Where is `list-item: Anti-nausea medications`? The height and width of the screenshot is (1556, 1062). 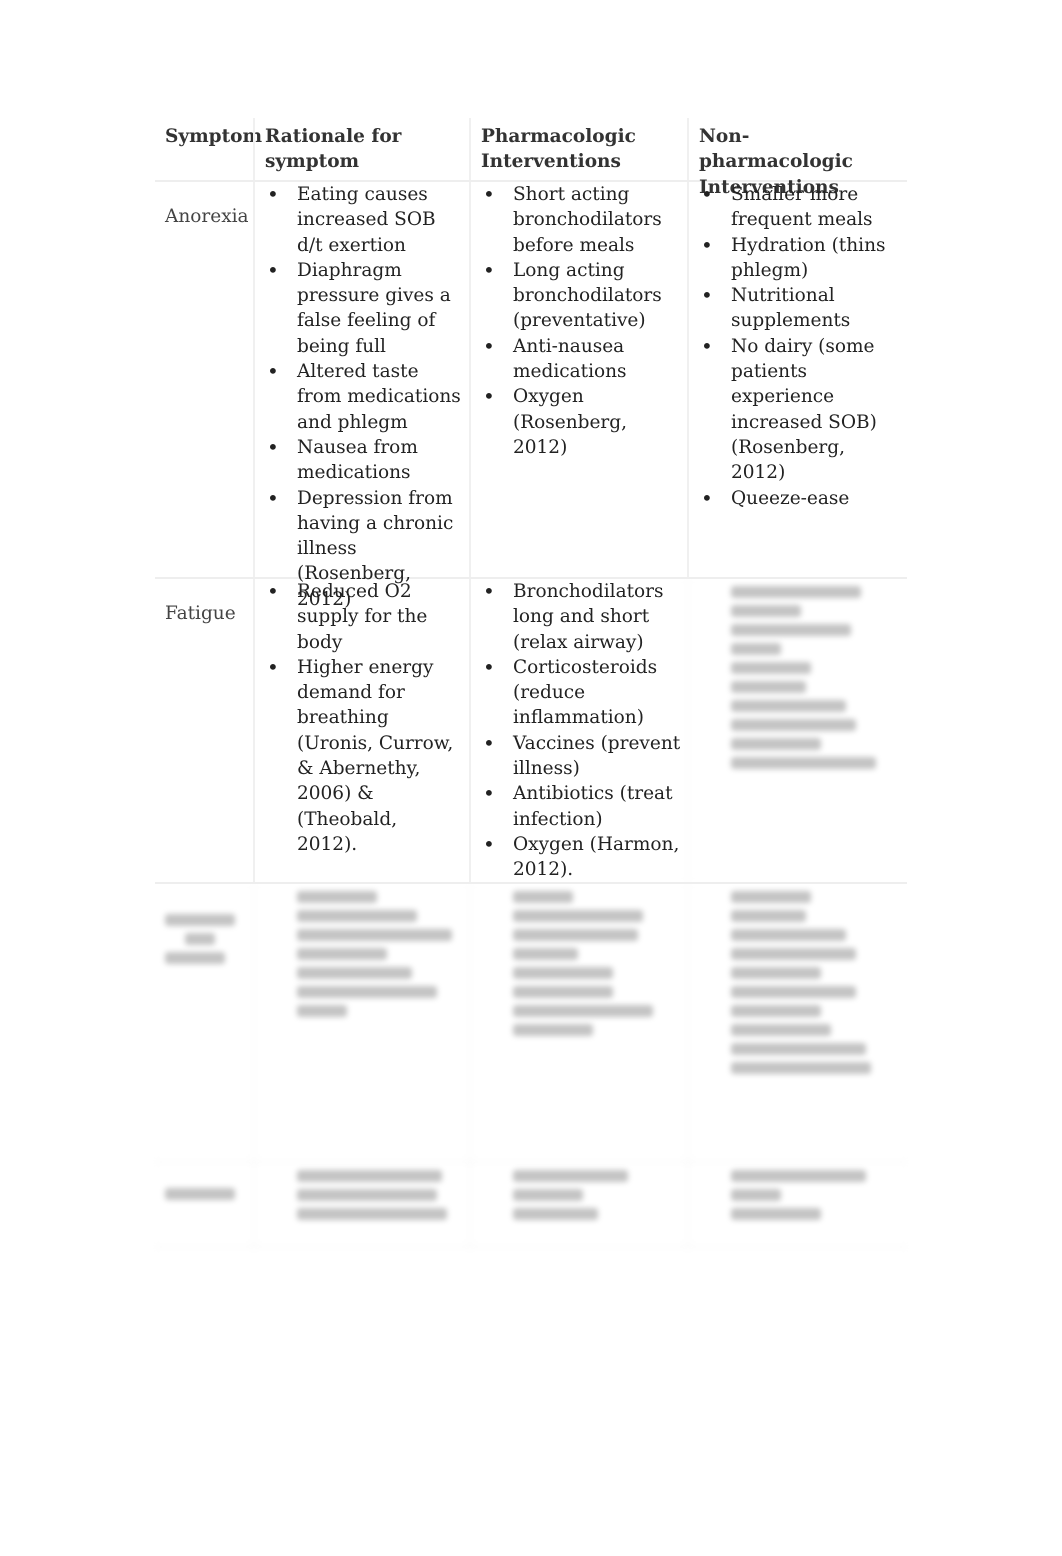
list-item: Anti-nausea medications is located at coordinates (582, 359).